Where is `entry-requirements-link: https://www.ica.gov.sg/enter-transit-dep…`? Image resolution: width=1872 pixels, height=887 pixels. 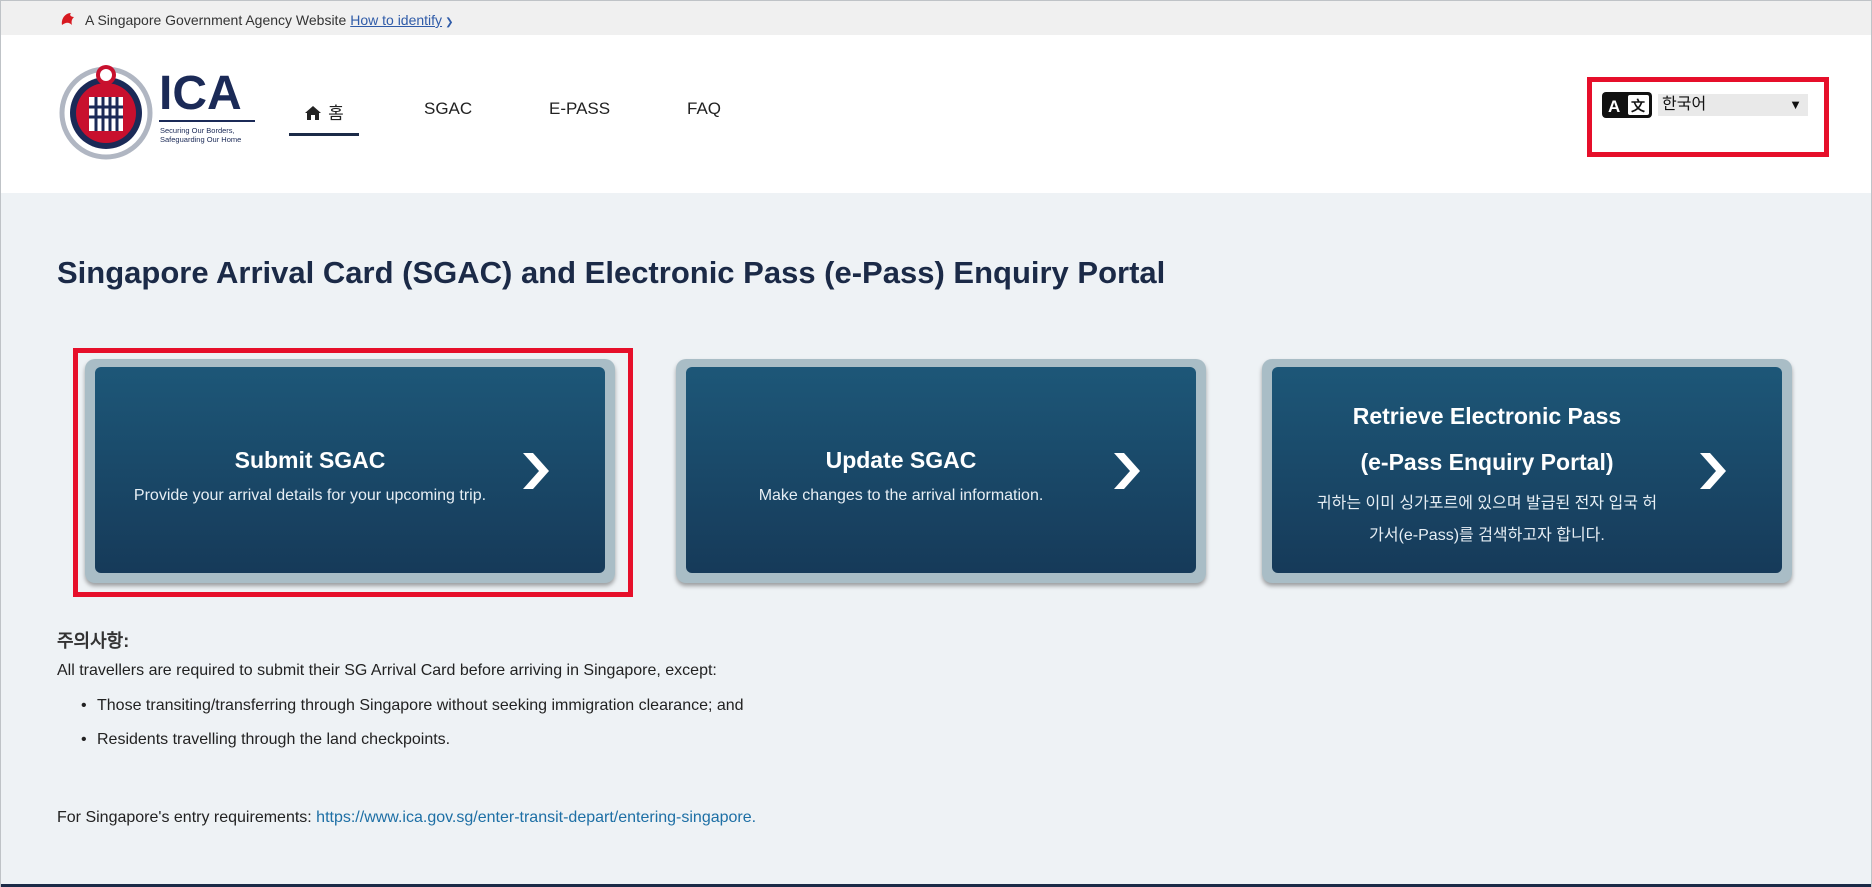 entry-requirements-link: https://www.ica.gov.sg/enter-transit-dep… is located at coordinates (536, 817).